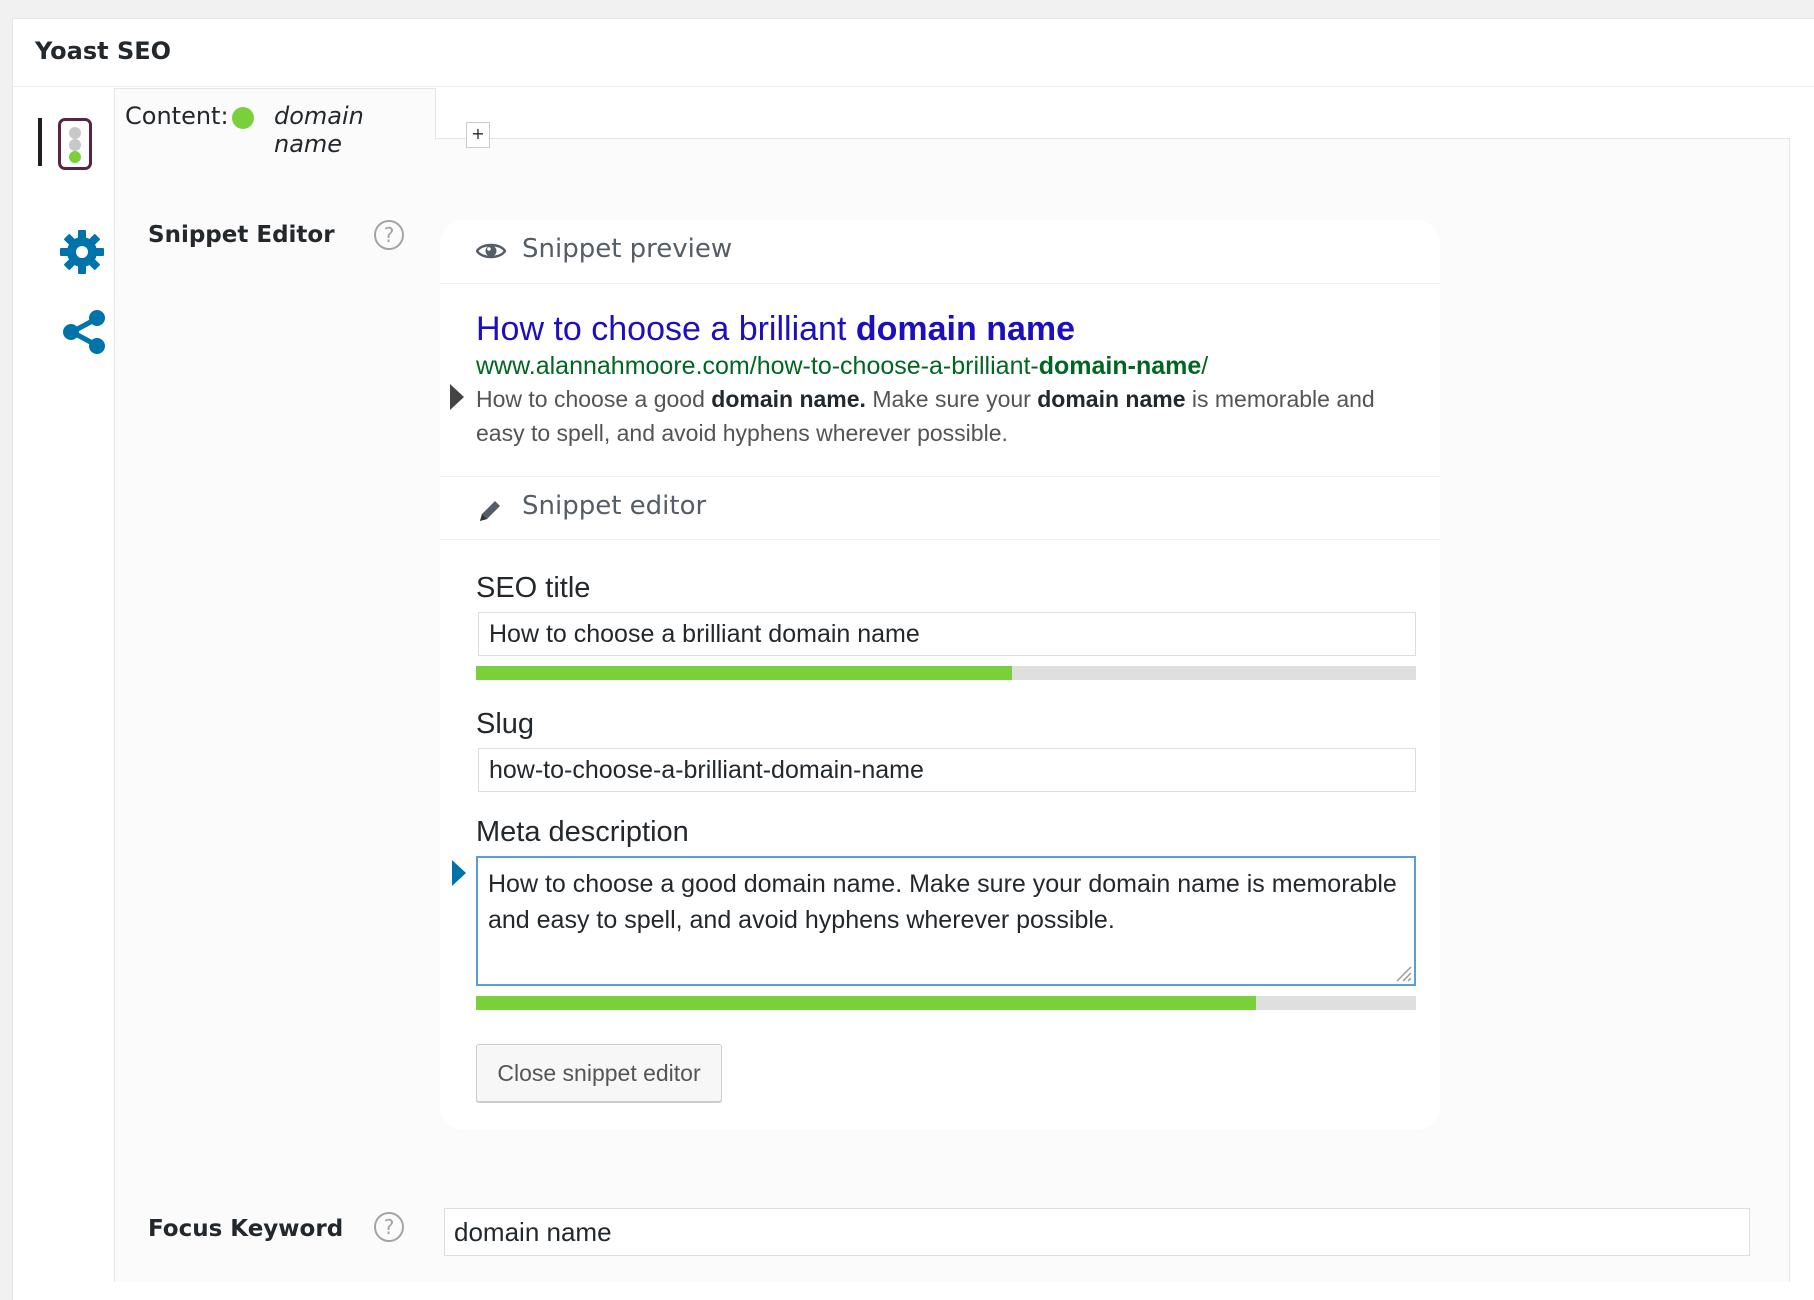 This screenshot has height=1300, width=1814. What do you see at coordinates (505, 724) in the screenshot?
I see `slug-label: Slug` at bounding box center [505, 724].